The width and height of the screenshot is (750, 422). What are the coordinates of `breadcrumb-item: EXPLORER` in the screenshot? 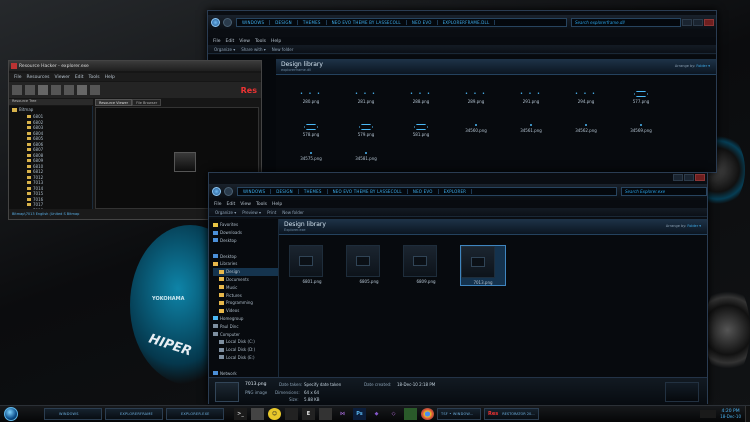 It's located at (456, 191).